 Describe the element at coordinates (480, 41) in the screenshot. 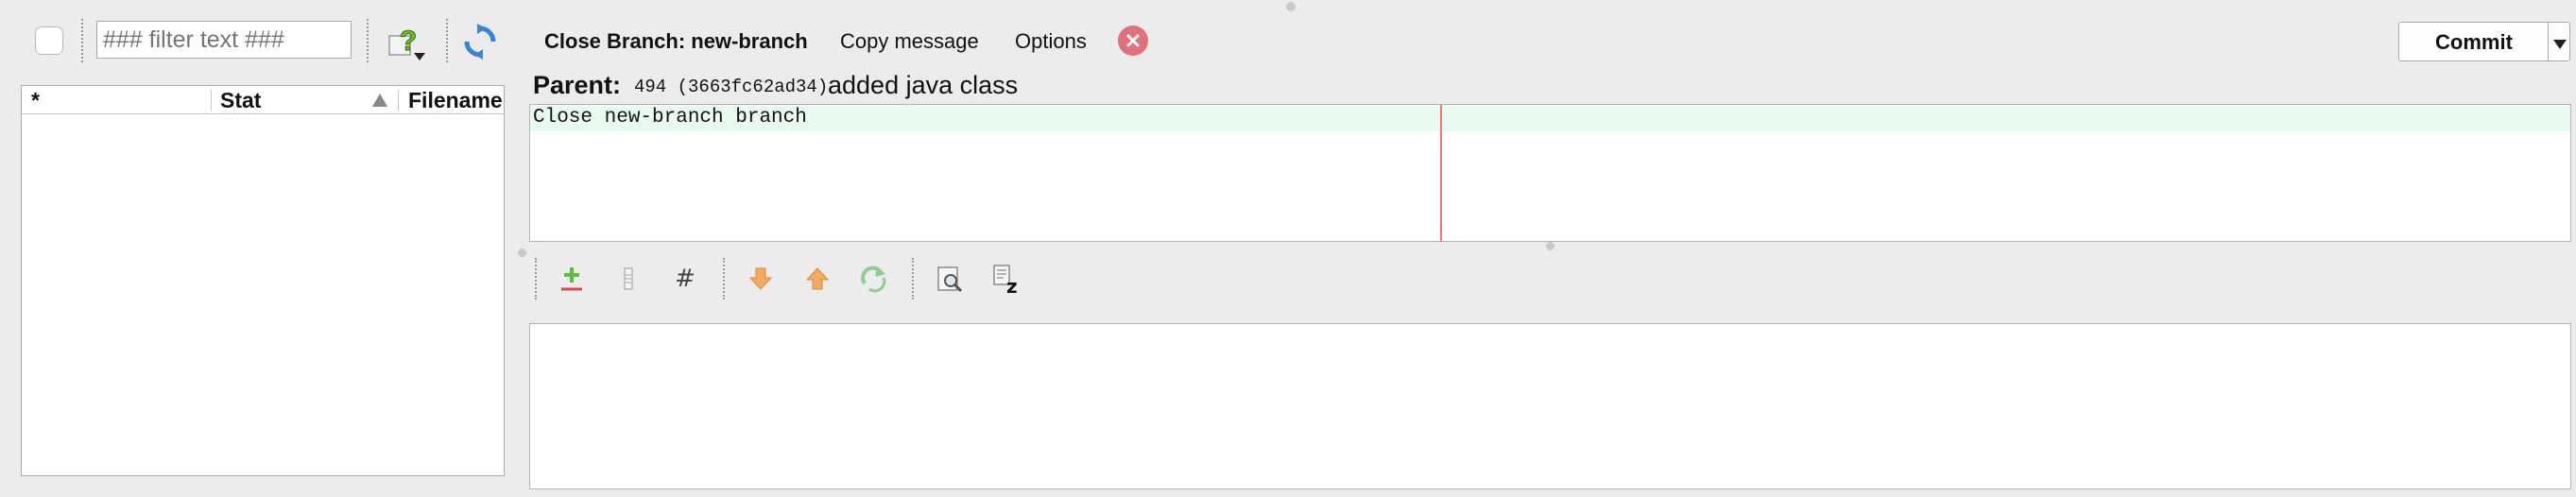

I see `refresh-icon` at that location.